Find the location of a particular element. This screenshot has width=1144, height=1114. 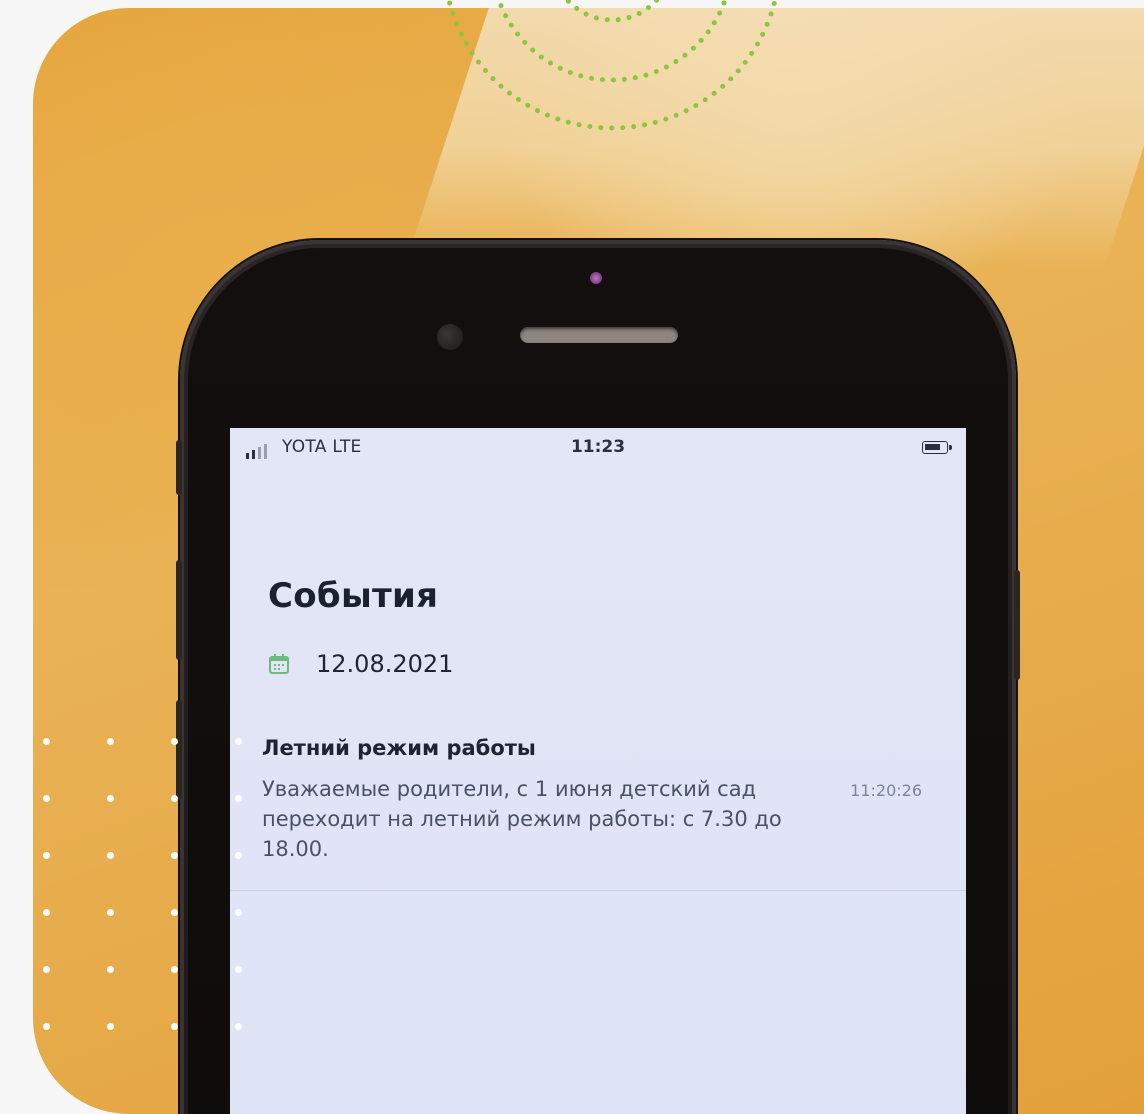

power-button is located at coordinates (1017, 625).